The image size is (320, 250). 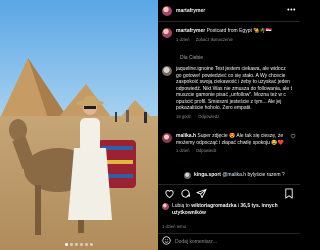 What do you see at coordinates (207, 175) in the screenshot?
I see `reply-username: kinga.sport` at bounding box center [207, 175].